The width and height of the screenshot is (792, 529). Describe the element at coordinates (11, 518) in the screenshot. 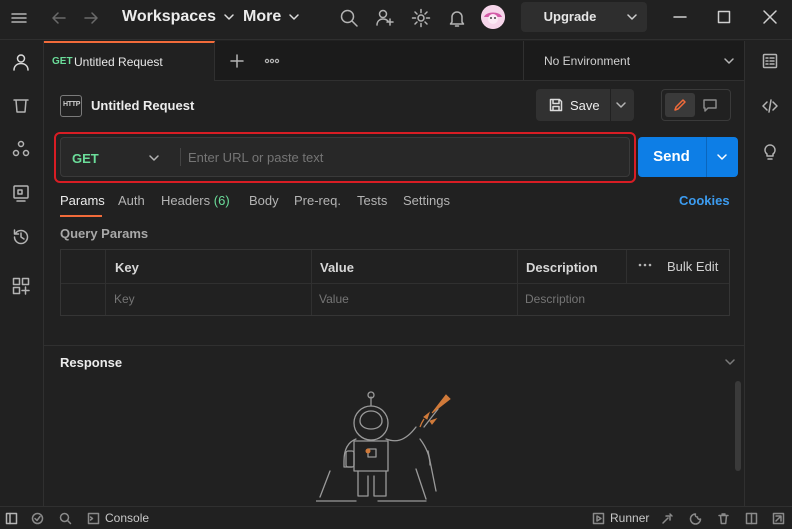

I see `toggle-sidebar-icon` at that location.